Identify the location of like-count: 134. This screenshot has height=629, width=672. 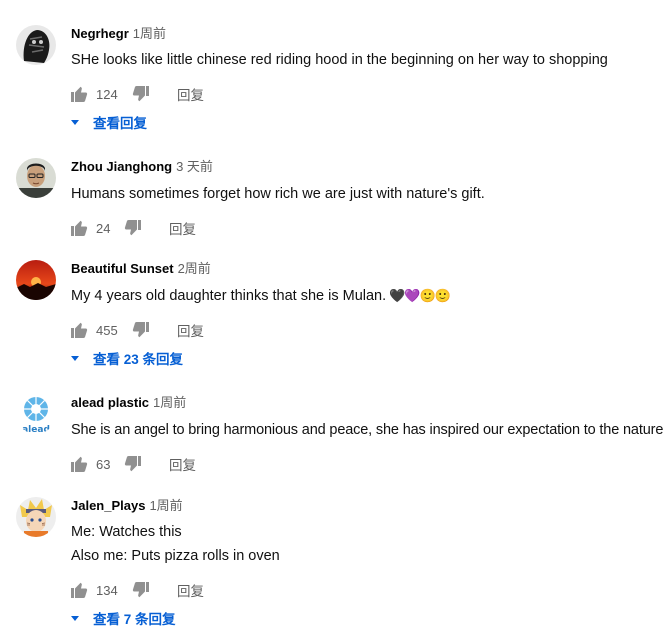
(107, 590).